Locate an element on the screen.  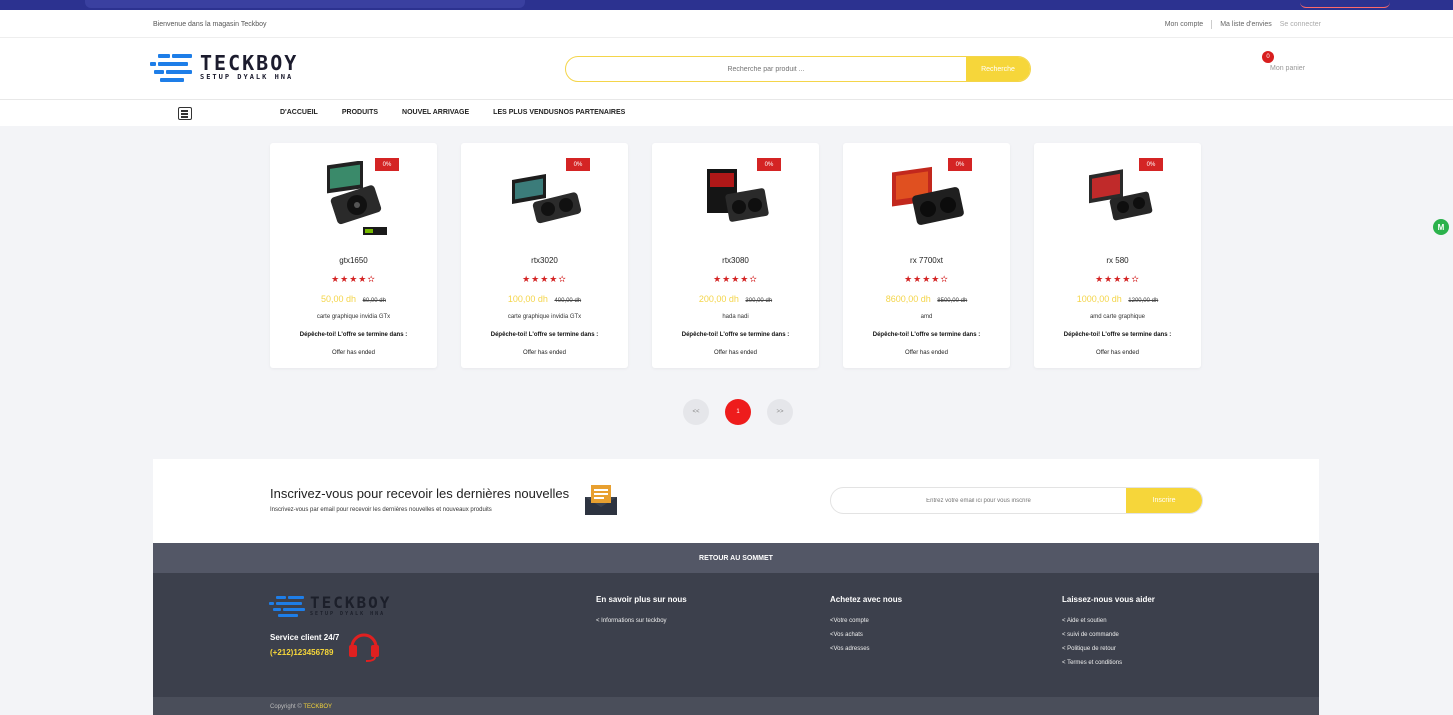
pagination-page-button: 1 is located at coordinates (738, 412).